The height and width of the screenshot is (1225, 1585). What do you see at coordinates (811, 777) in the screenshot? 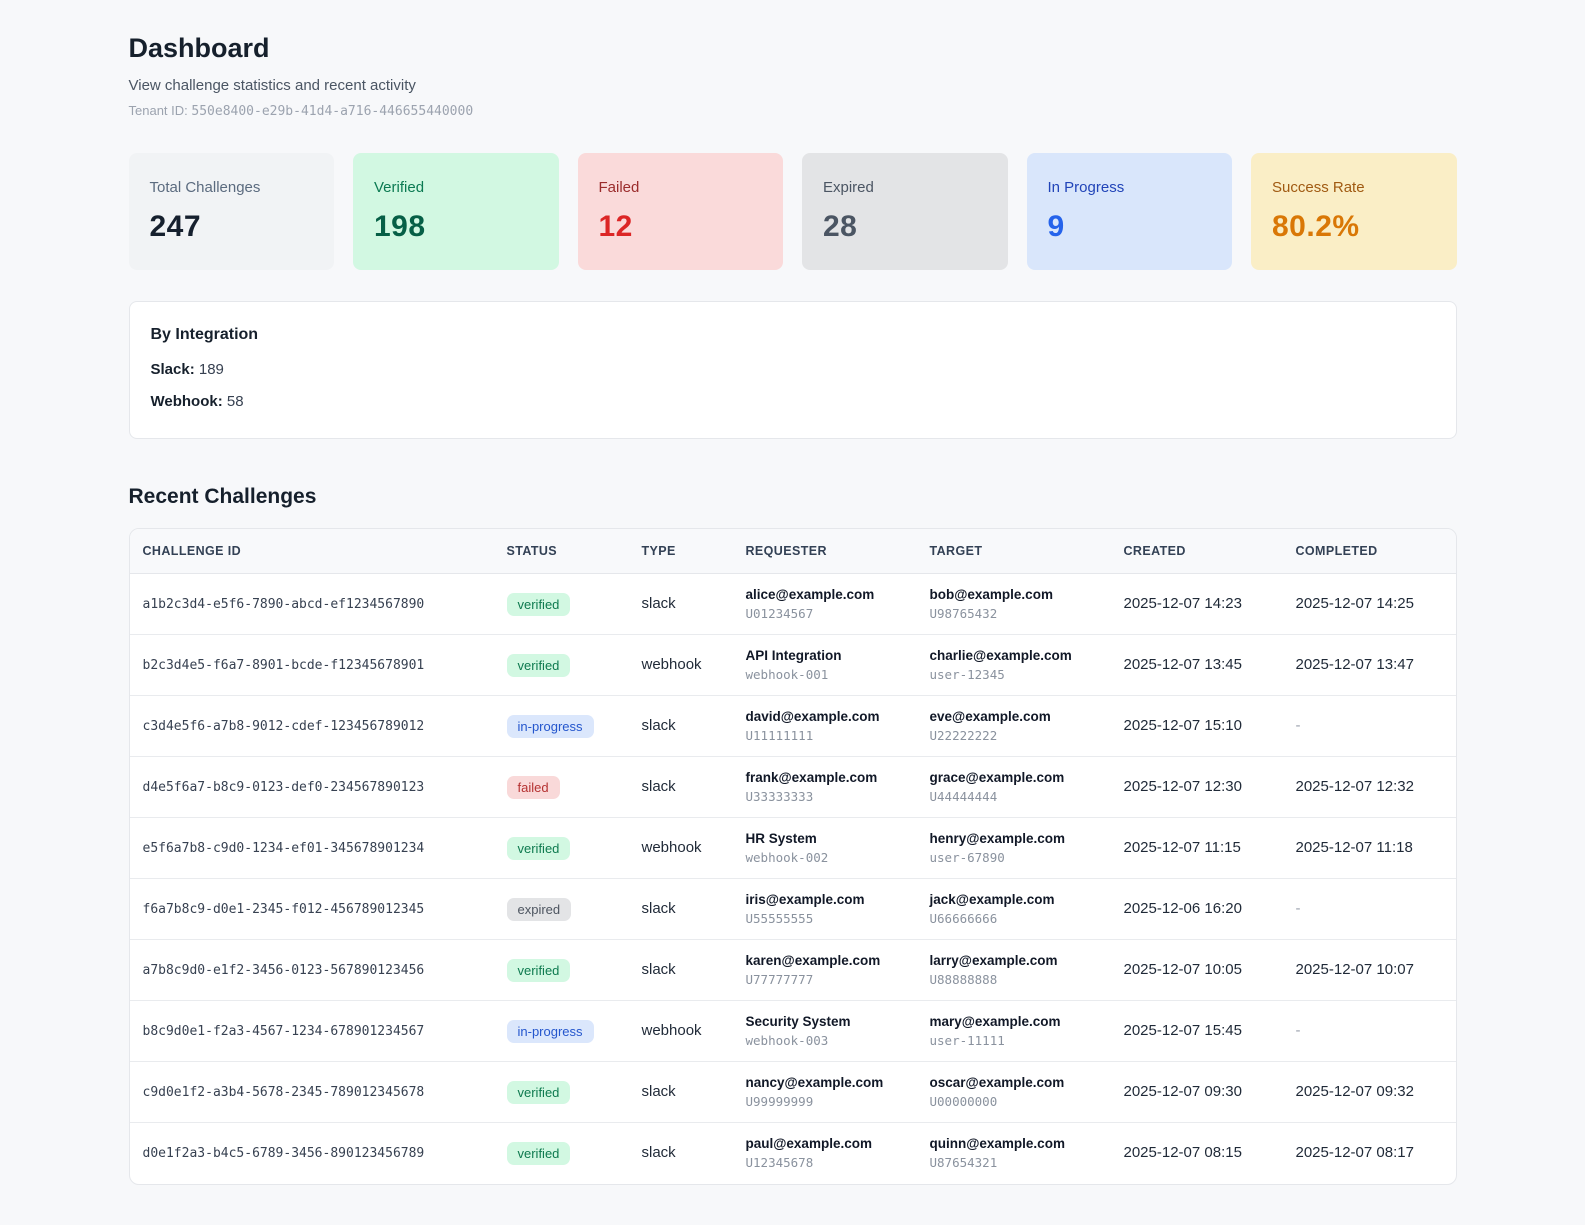
I see `requester-name: frank@example.com` at bounding box center [811, 777].